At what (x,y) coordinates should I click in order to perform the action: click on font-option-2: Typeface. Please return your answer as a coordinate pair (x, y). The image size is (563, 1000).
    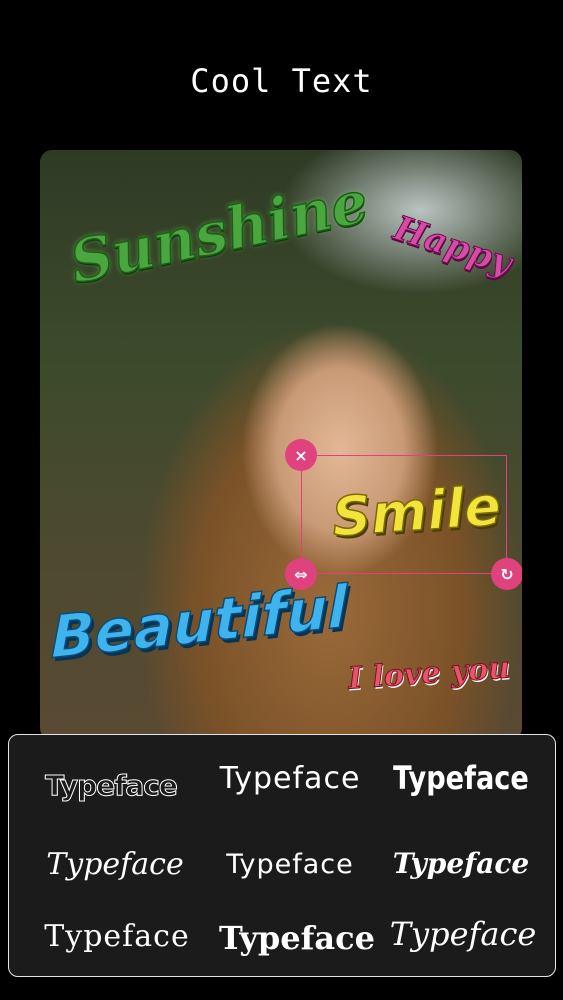
    Looking at the image, I should click on (290, 778).